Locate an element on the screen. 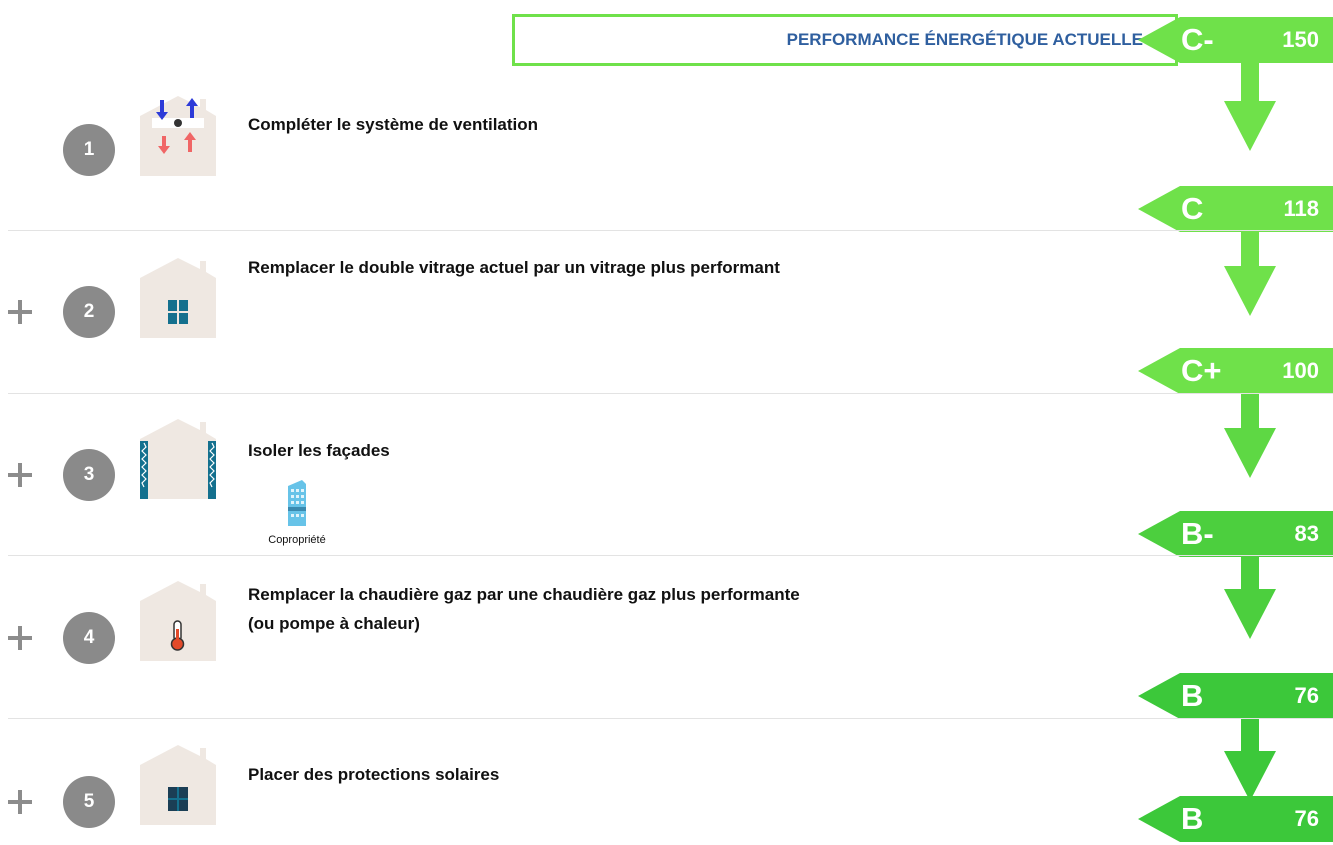 The image size is (1333, 845). badge-value: 118 is located at coordinates (1301, 208).